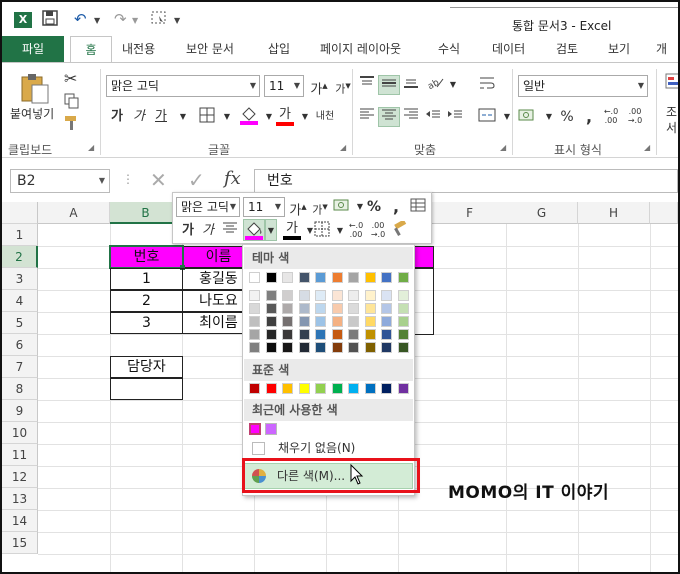 This screenshot has width=680, height=574. I want to click on cell-b3: 1, so click(146, 279).